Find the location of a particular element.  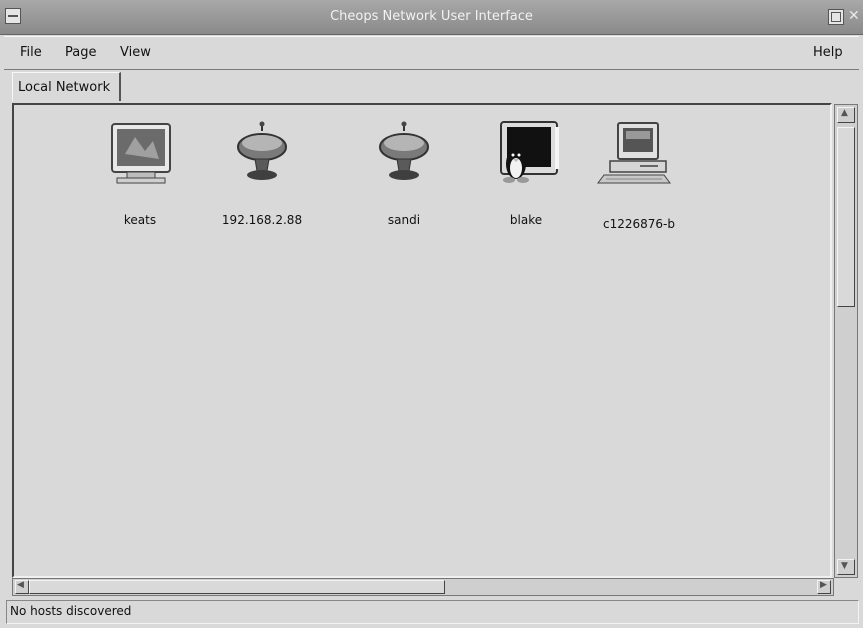

scroll-down-button is located at coordinates (846, 567).